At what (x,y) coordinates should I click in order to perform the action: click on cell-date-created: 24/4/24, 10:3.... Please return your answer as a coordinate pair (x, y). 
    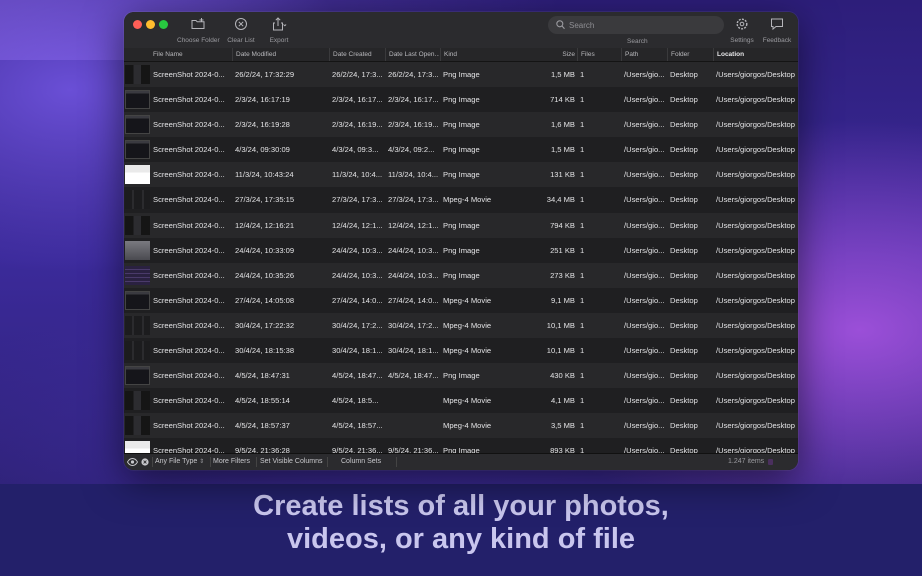
    Looking at the image, I should click on (357, 275).